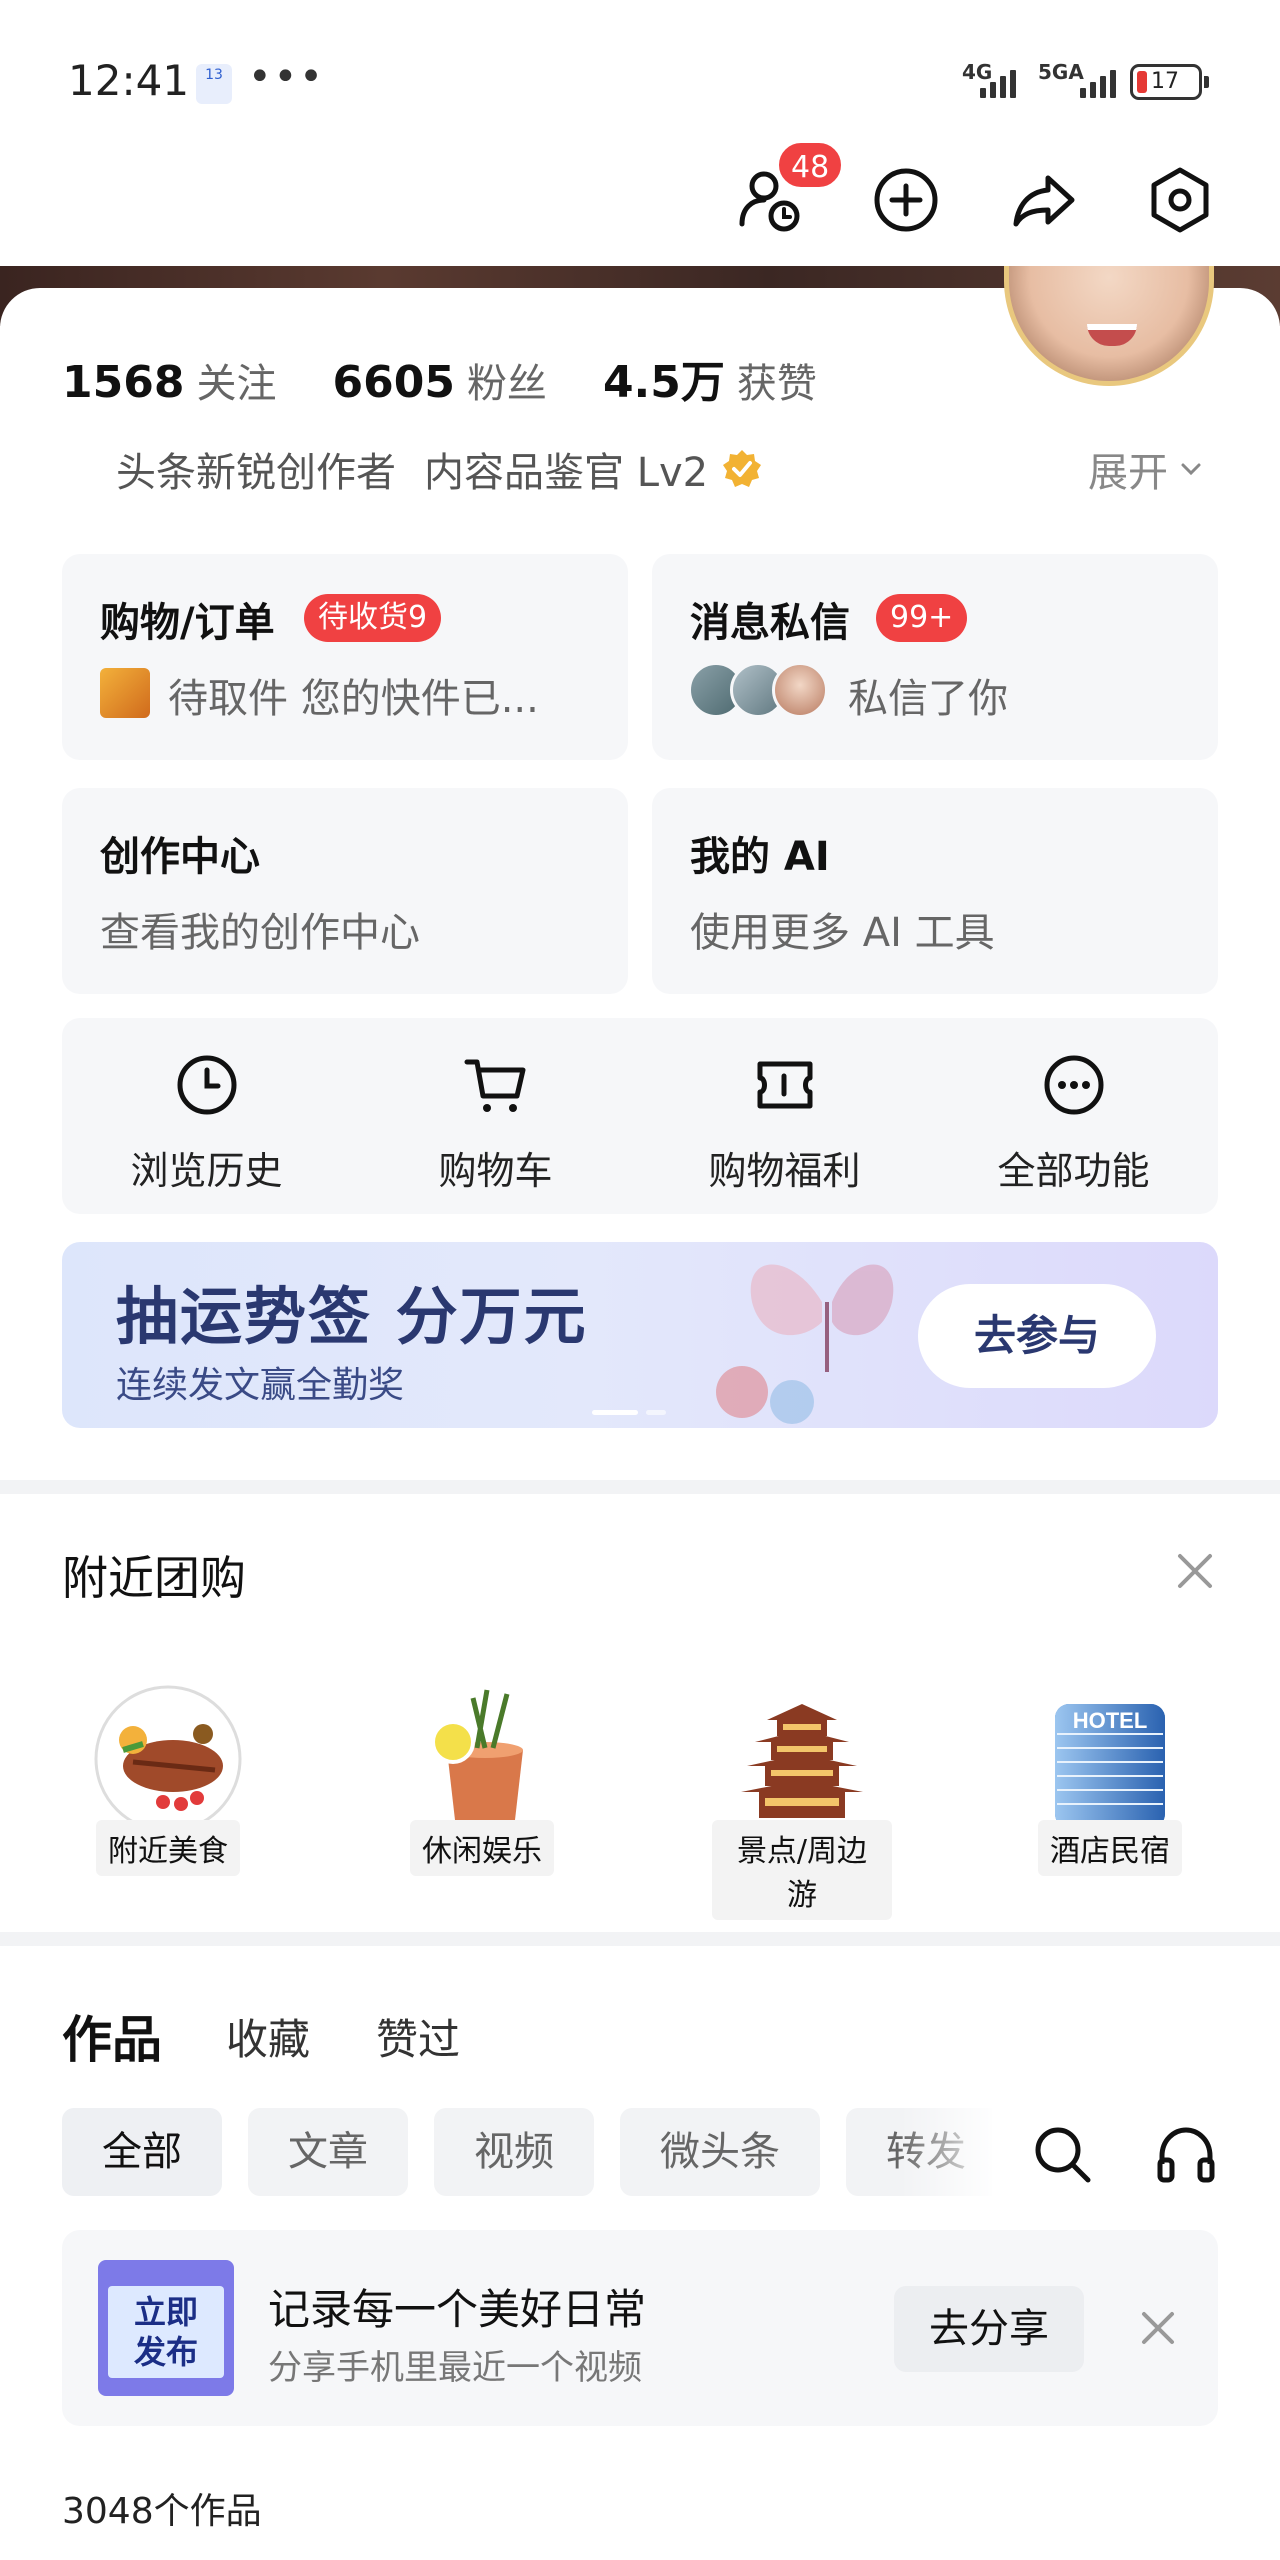 The image size is (1280, 2560). I want to click on tab-works: 作品, so click(112, 2036).